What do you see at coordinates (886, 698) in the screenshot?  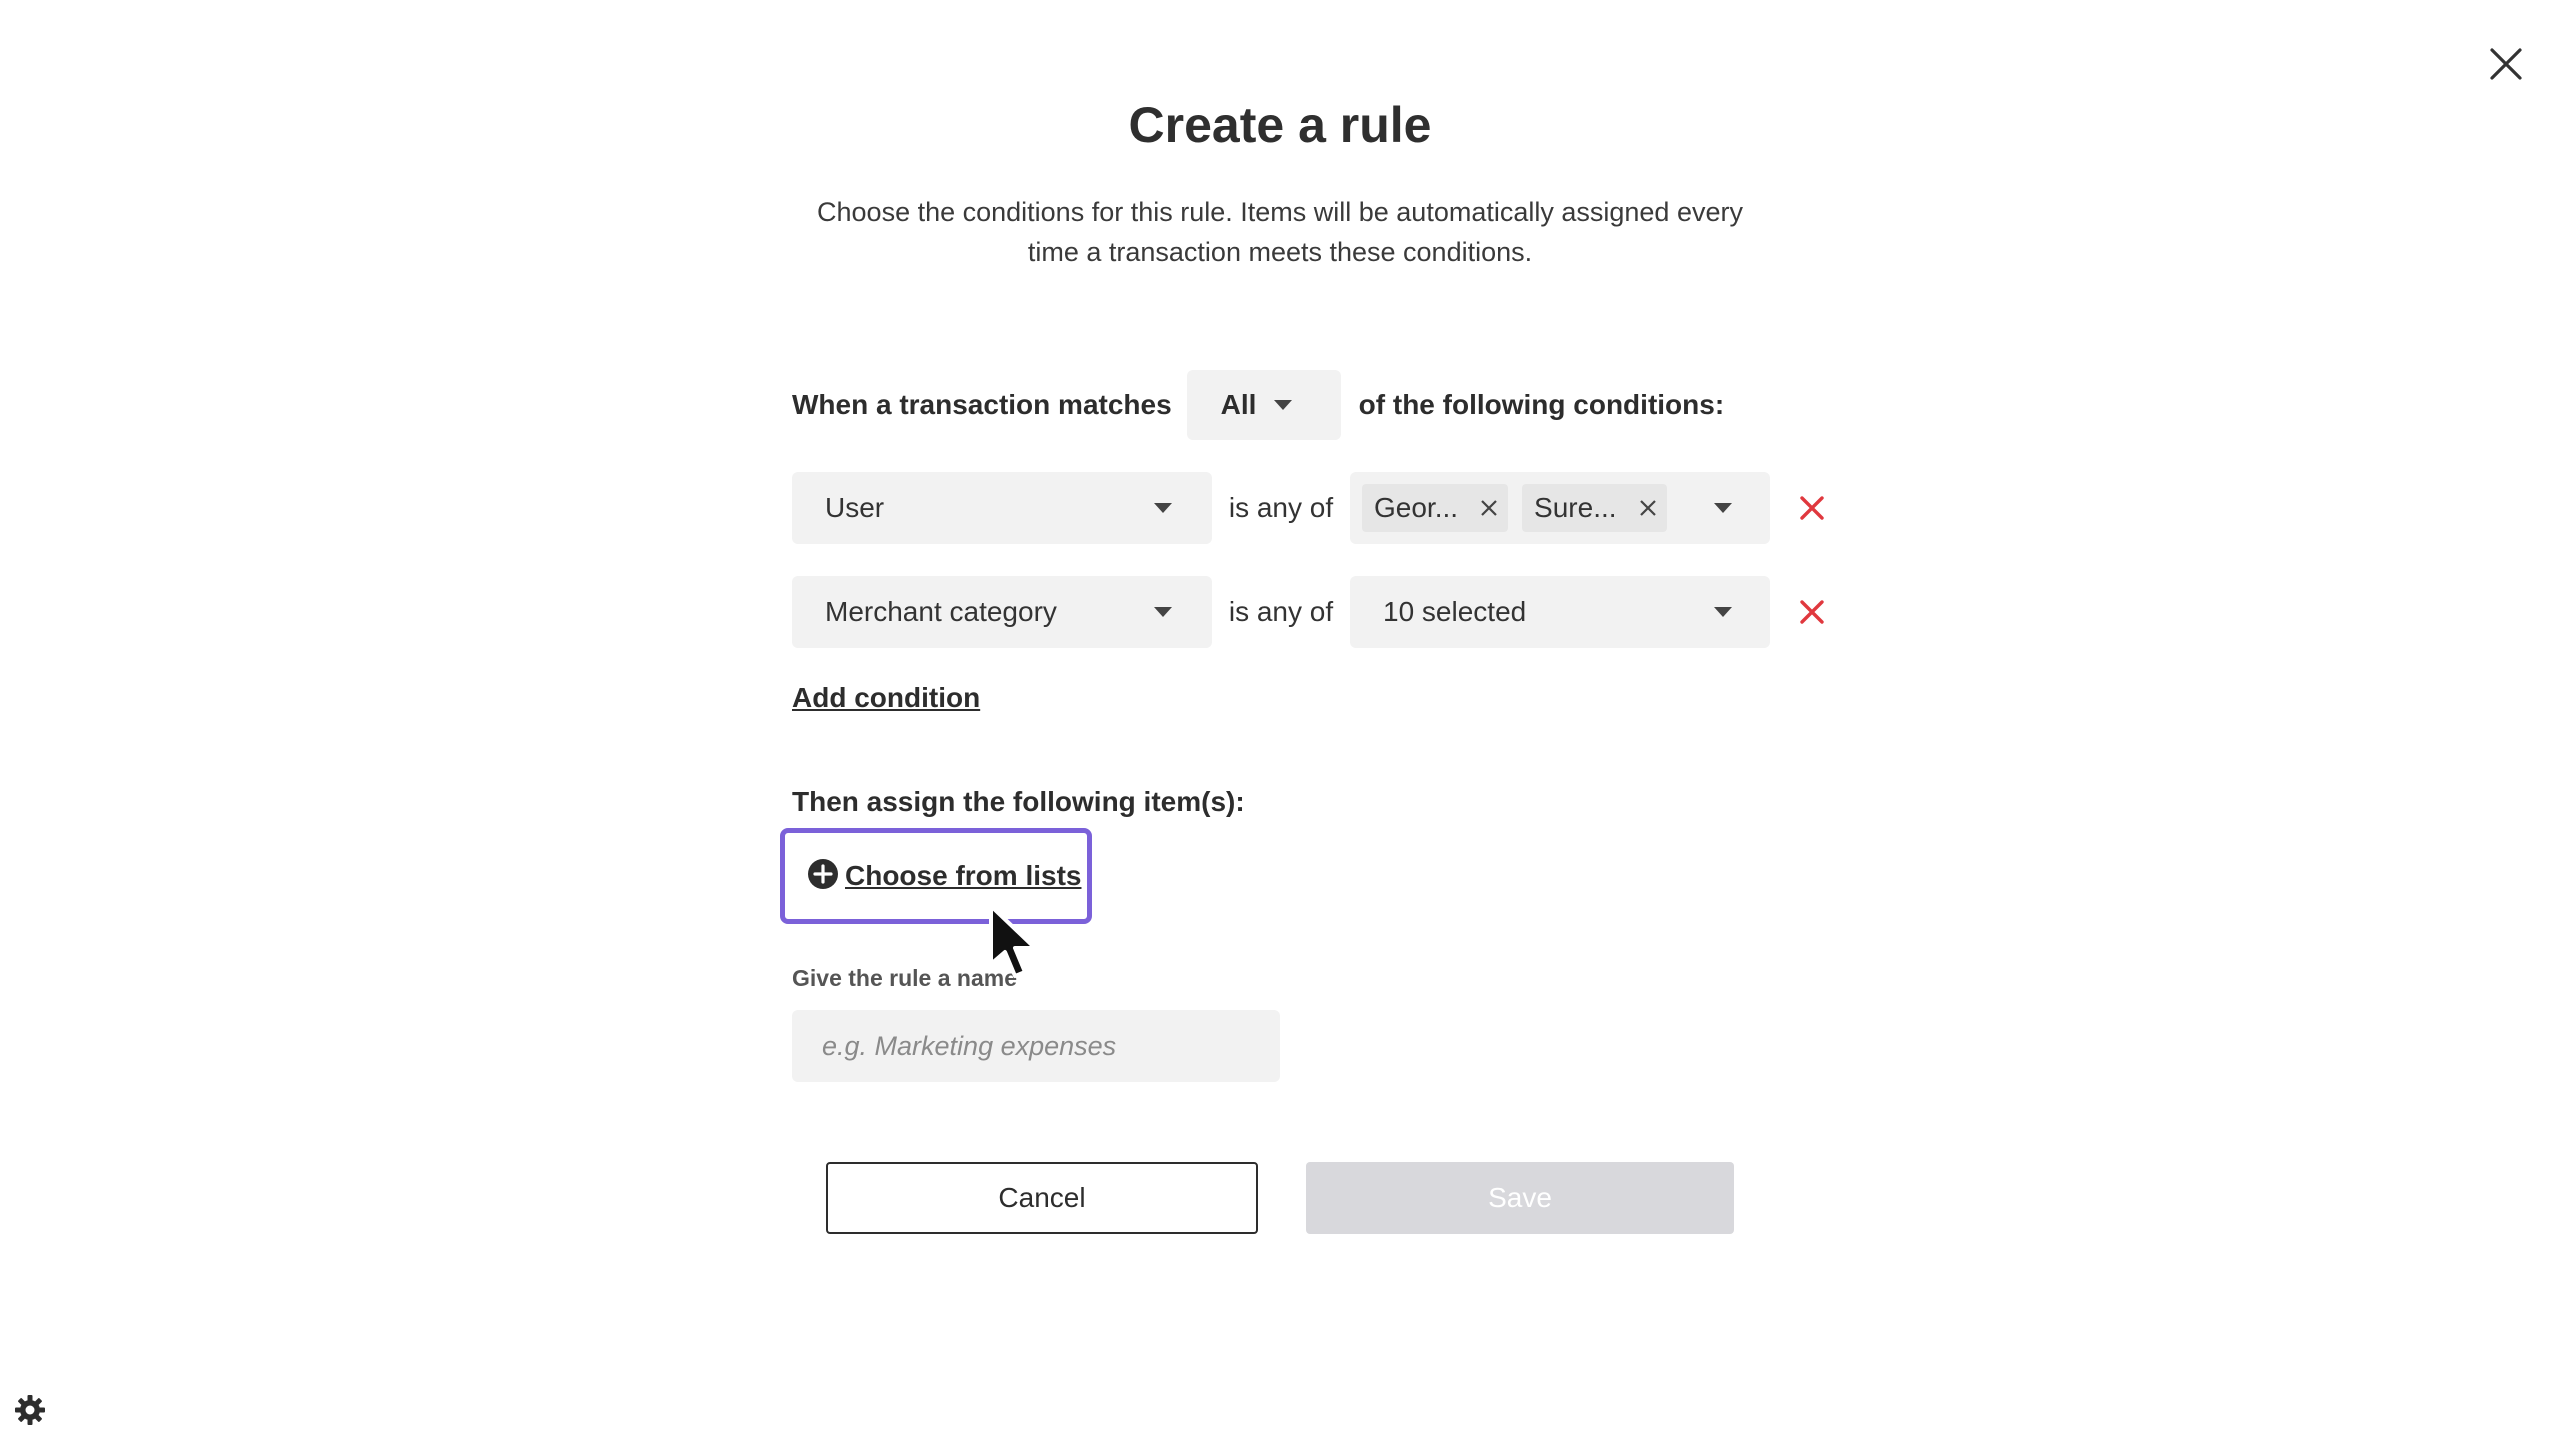 I see `add-condition-link: Add condition` at bounding box center [886, 698].